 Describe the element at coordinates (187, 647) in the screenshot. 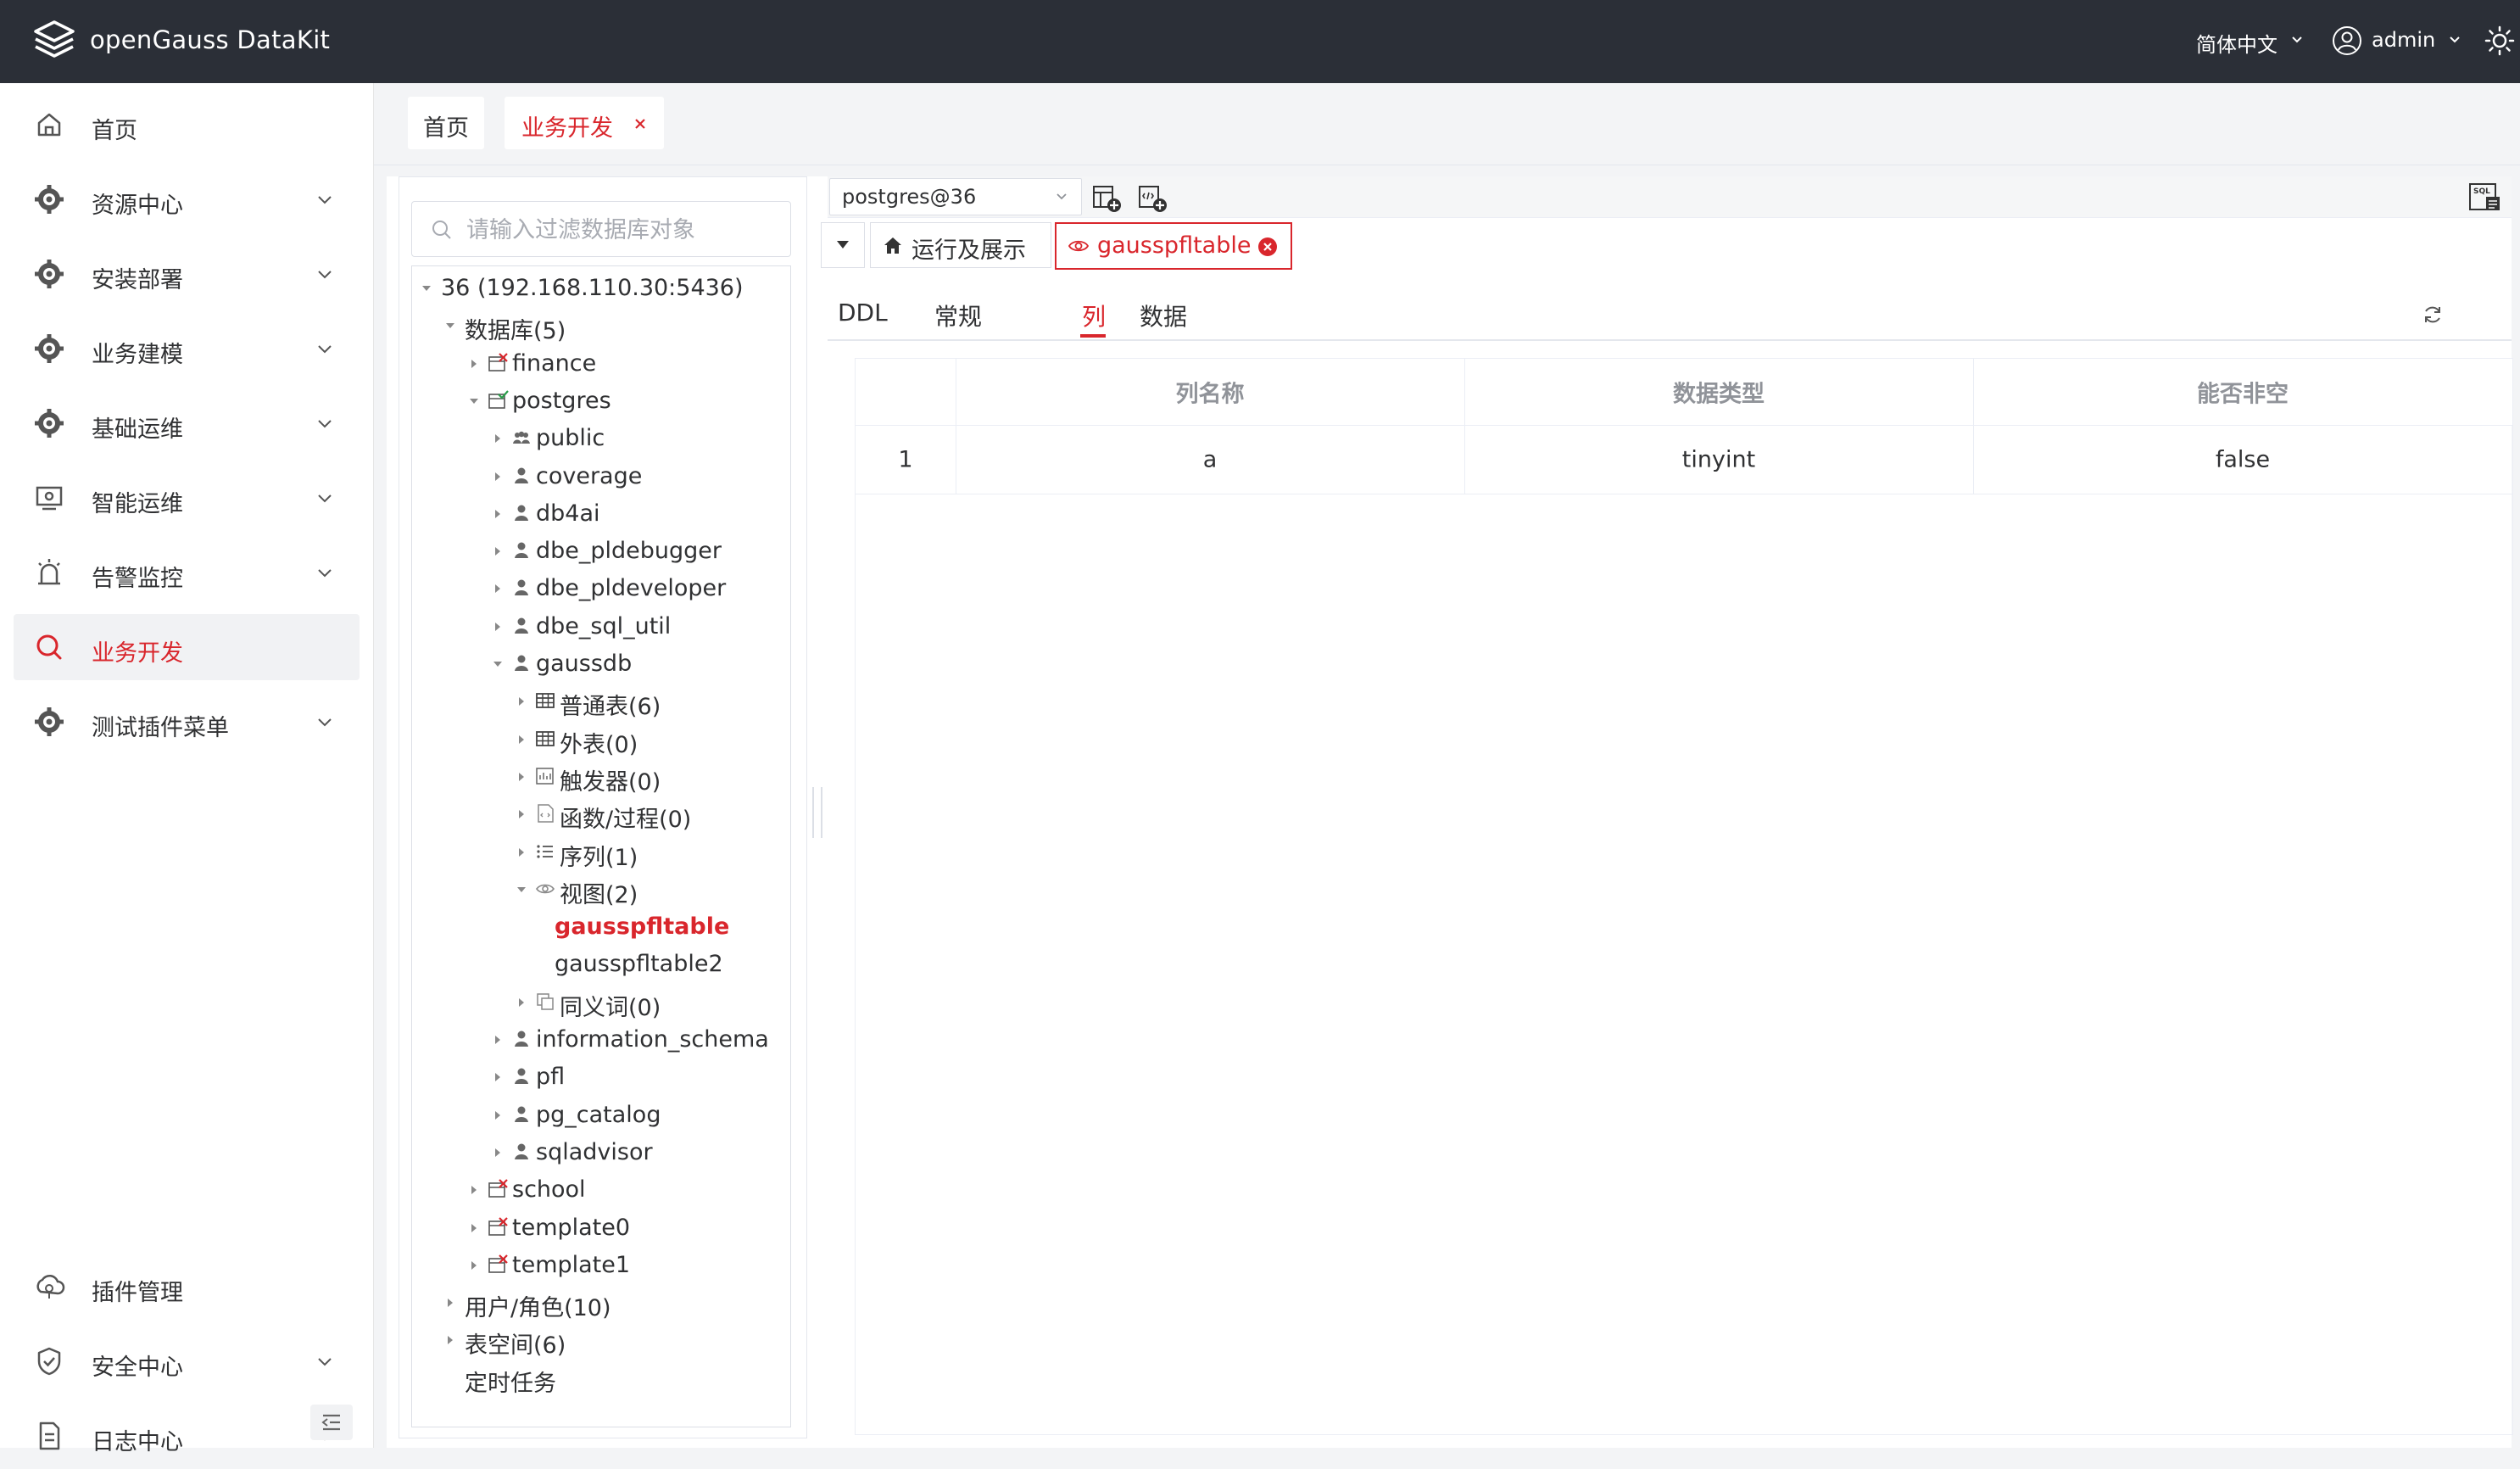

I see `sidebar-item-business-dev: 业务开发` at that location.